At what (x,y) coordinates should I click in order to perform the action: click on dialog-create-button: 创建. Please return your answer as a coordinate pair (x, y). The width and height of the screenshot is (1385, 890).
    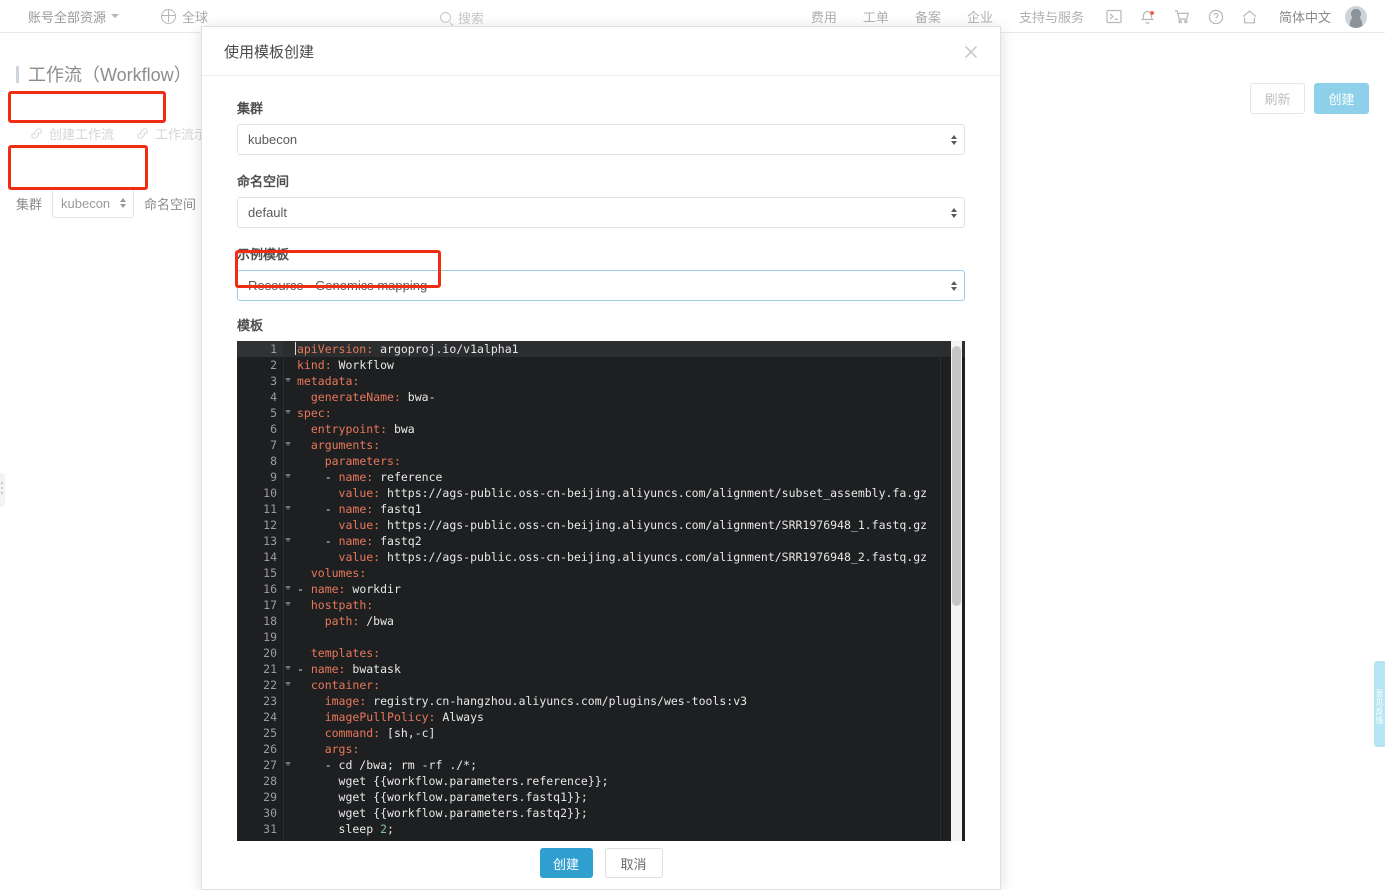
    Looking at the image, I should click on (566, 863).